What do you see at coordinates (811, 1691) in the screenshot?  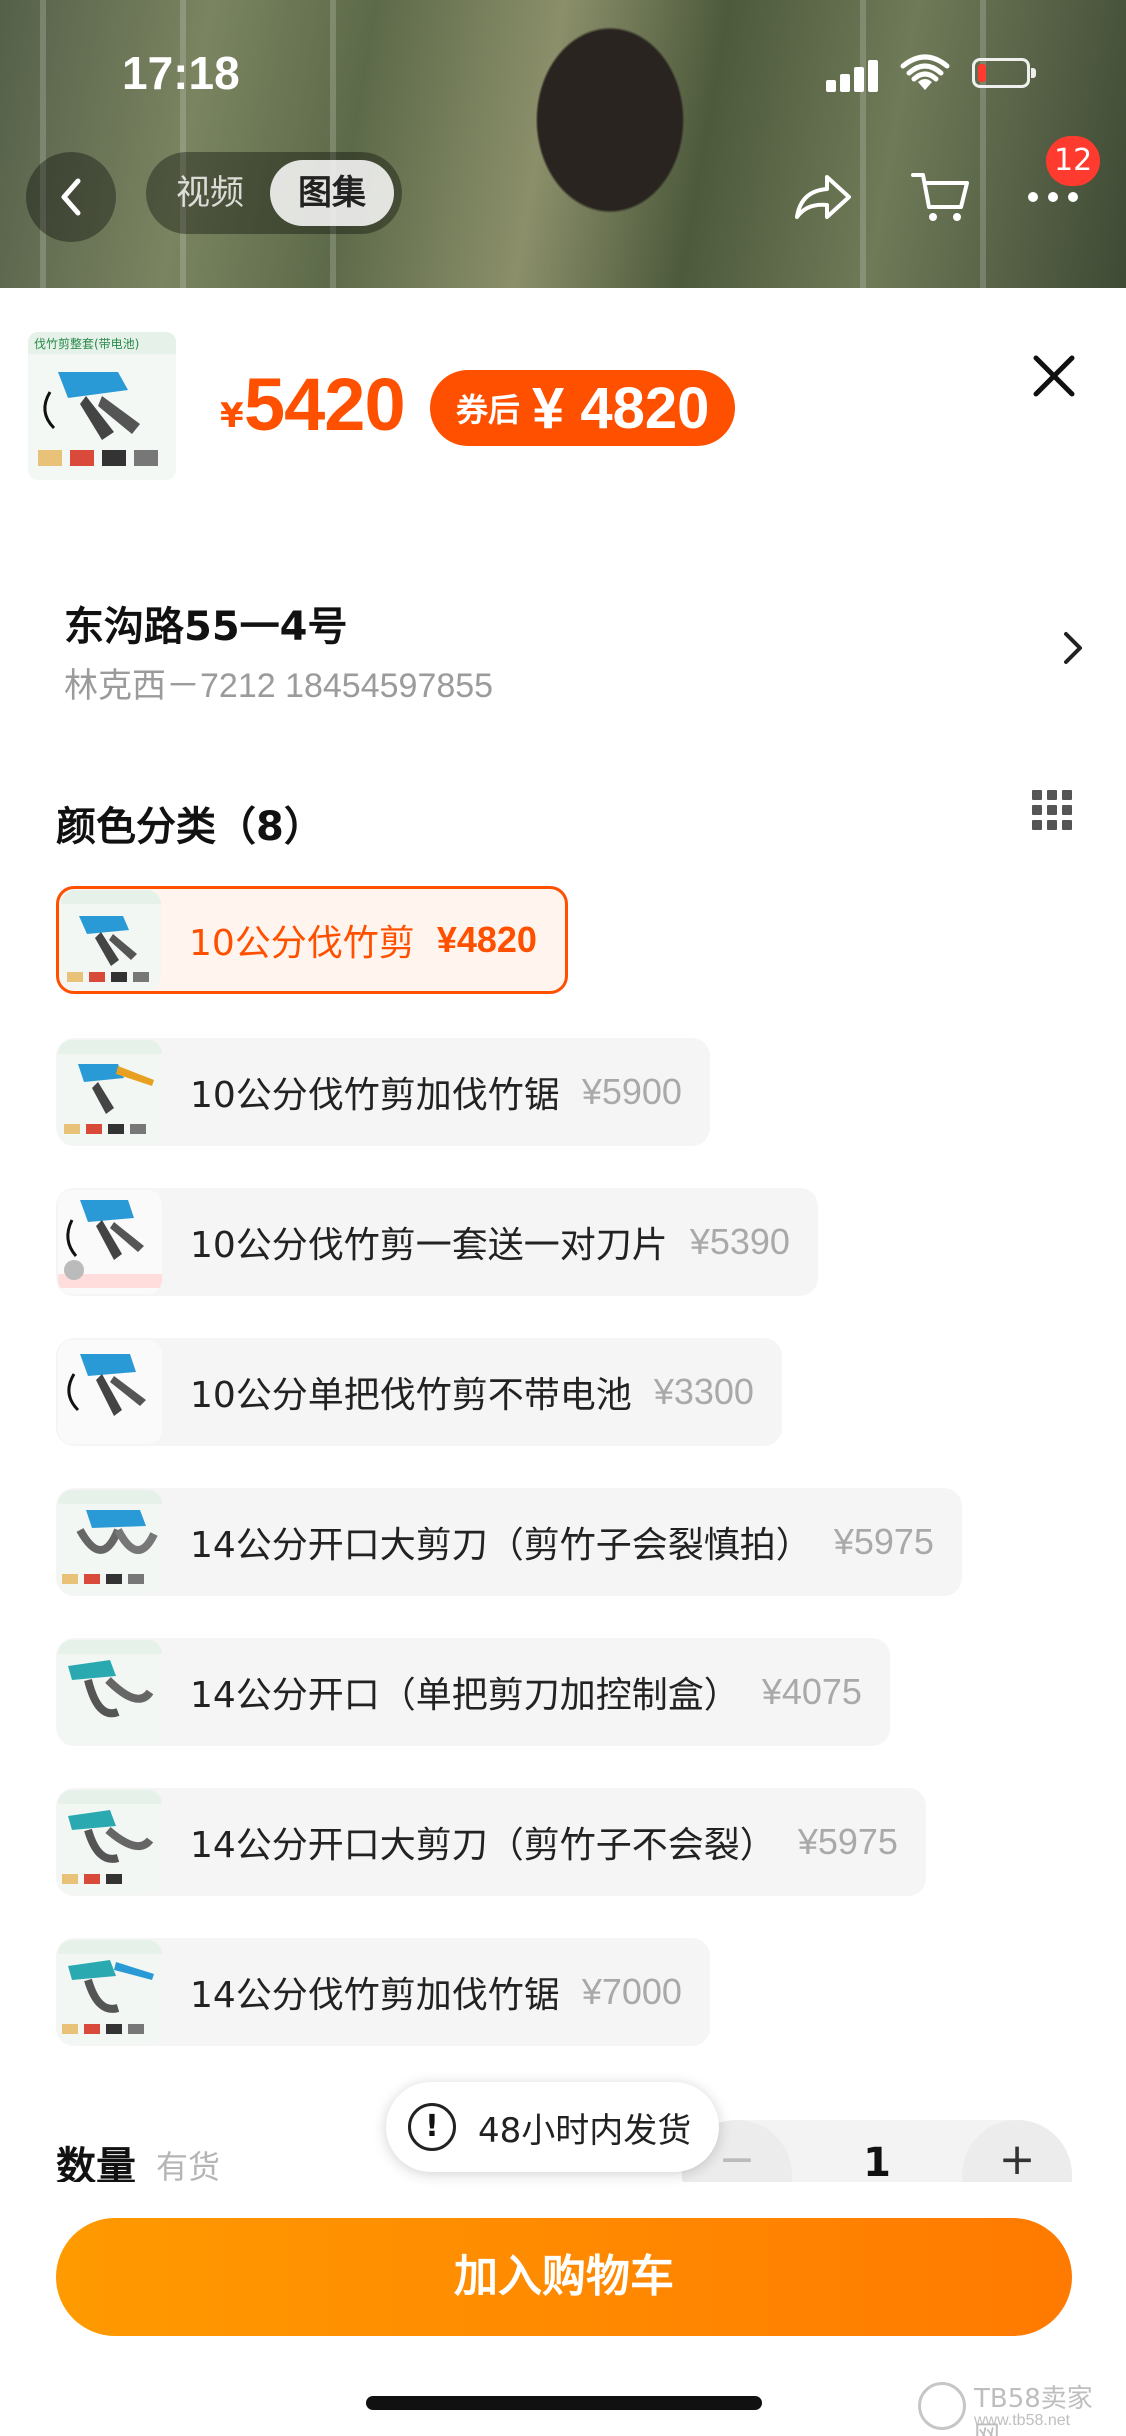 I see `sku-option-price: ¥4075` at bounding box center [811, 1691].